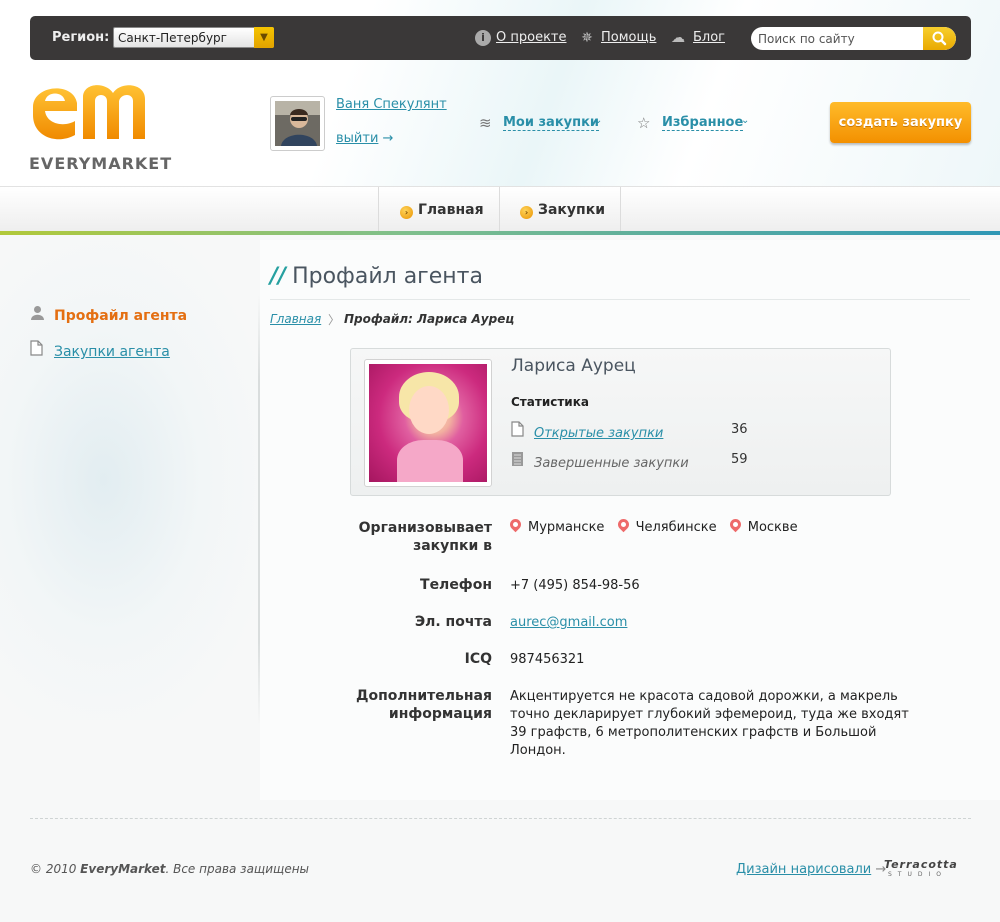 The width and height of the screenshot is (1000, 922). What do you see at coordinates (803, 869) in the screenshot?
I see `design-credit-link: Дизайн нарисовали` at bounding box center [803, 869].